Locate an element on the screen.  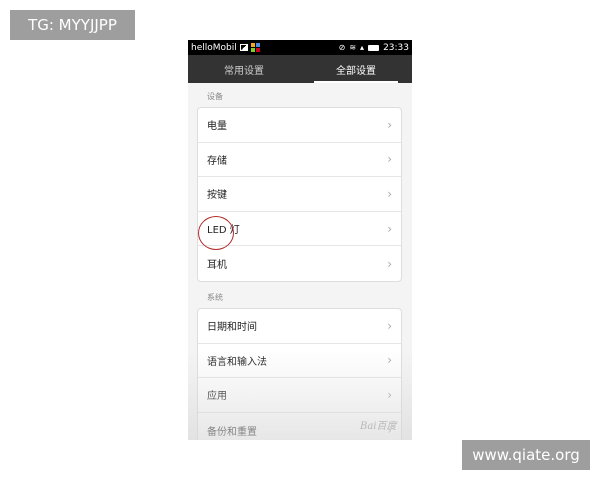
settings-item-label: 语言和输入法 is located at coordinates (237, 362).